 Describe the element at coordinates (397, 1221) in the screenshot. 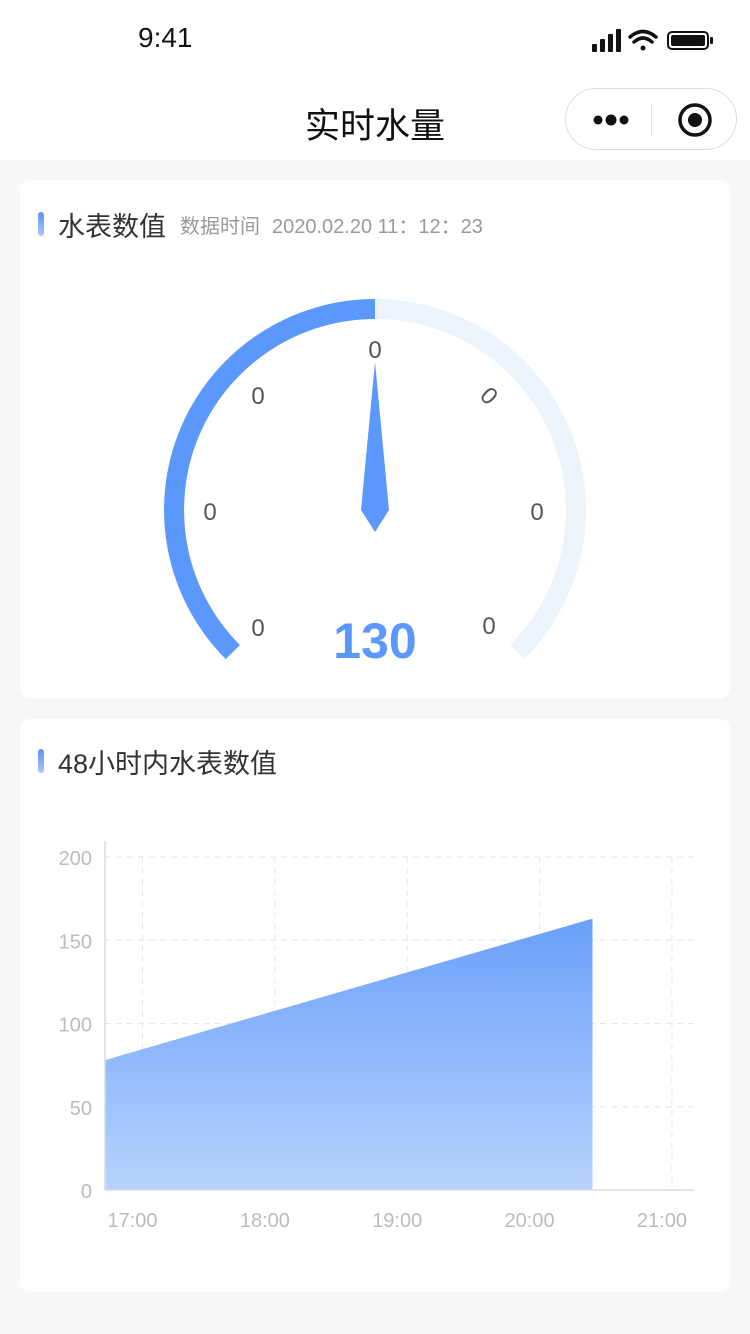

I see `x-tick-label: 19:00` at that location.